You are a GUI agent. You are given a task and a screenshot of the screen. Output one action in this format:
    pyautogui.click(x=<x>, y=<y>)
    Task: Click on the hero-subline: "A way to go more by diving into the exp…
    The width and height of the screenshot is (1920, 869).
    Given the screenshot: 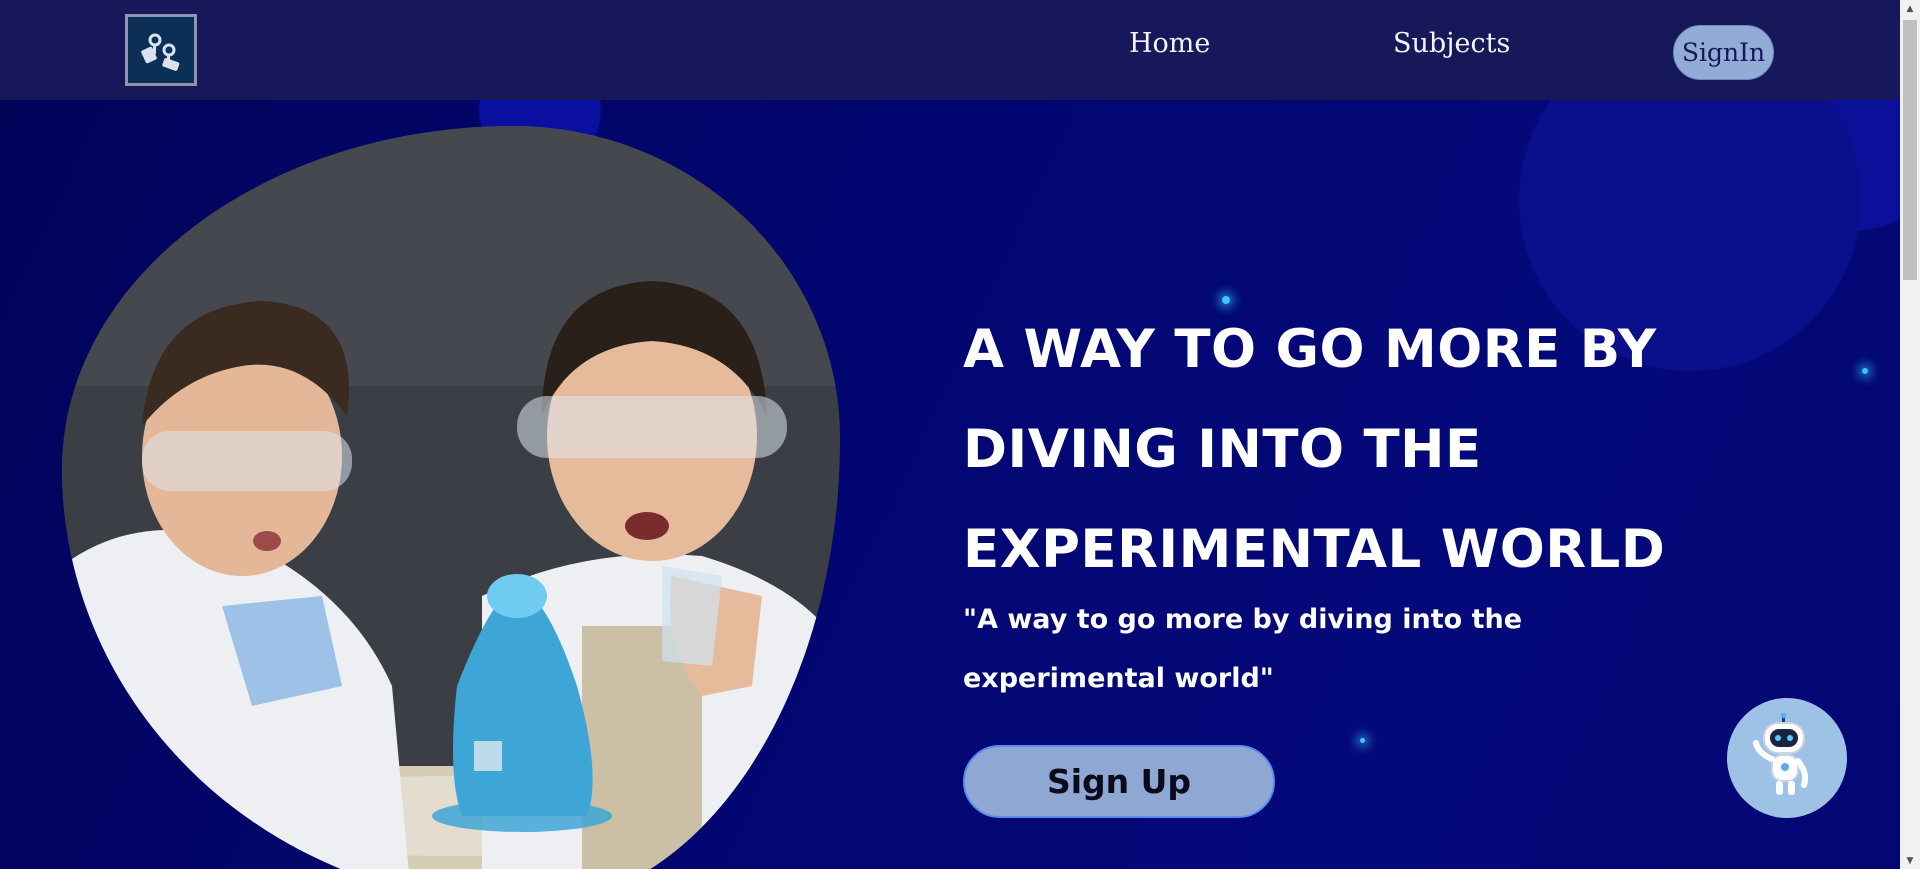 What is the action you would take?
    pyautogui.click(x=1243, y=649)
    